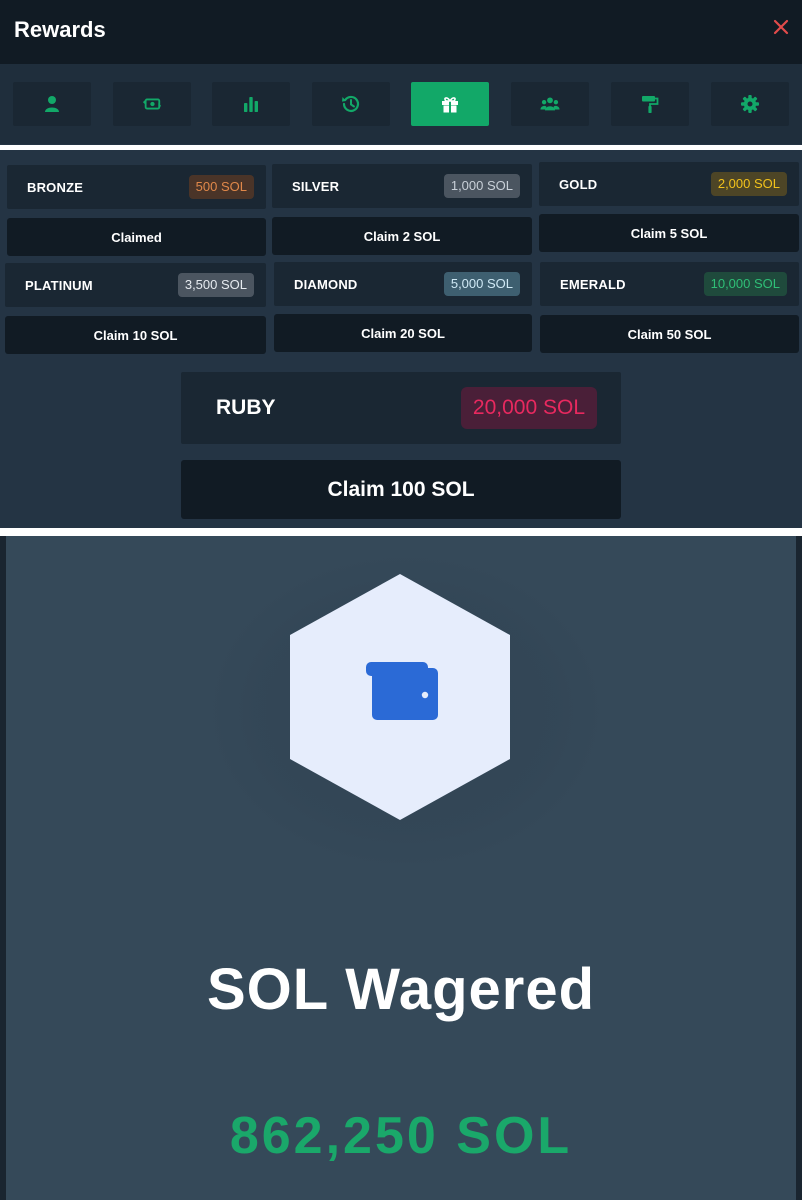 The width and height of the screenshot is (802, 1200). I want to click on modal-title: Rewards, so click(60, 29).